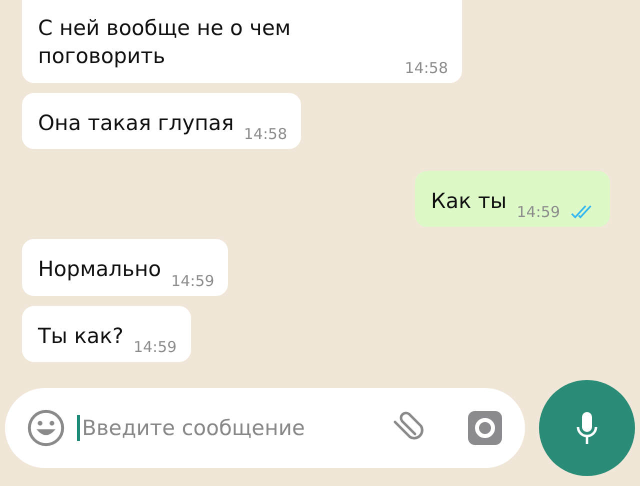  Describe the element at coordinates (485, 428) in the screenshot. I see `camera-icon` at that location.